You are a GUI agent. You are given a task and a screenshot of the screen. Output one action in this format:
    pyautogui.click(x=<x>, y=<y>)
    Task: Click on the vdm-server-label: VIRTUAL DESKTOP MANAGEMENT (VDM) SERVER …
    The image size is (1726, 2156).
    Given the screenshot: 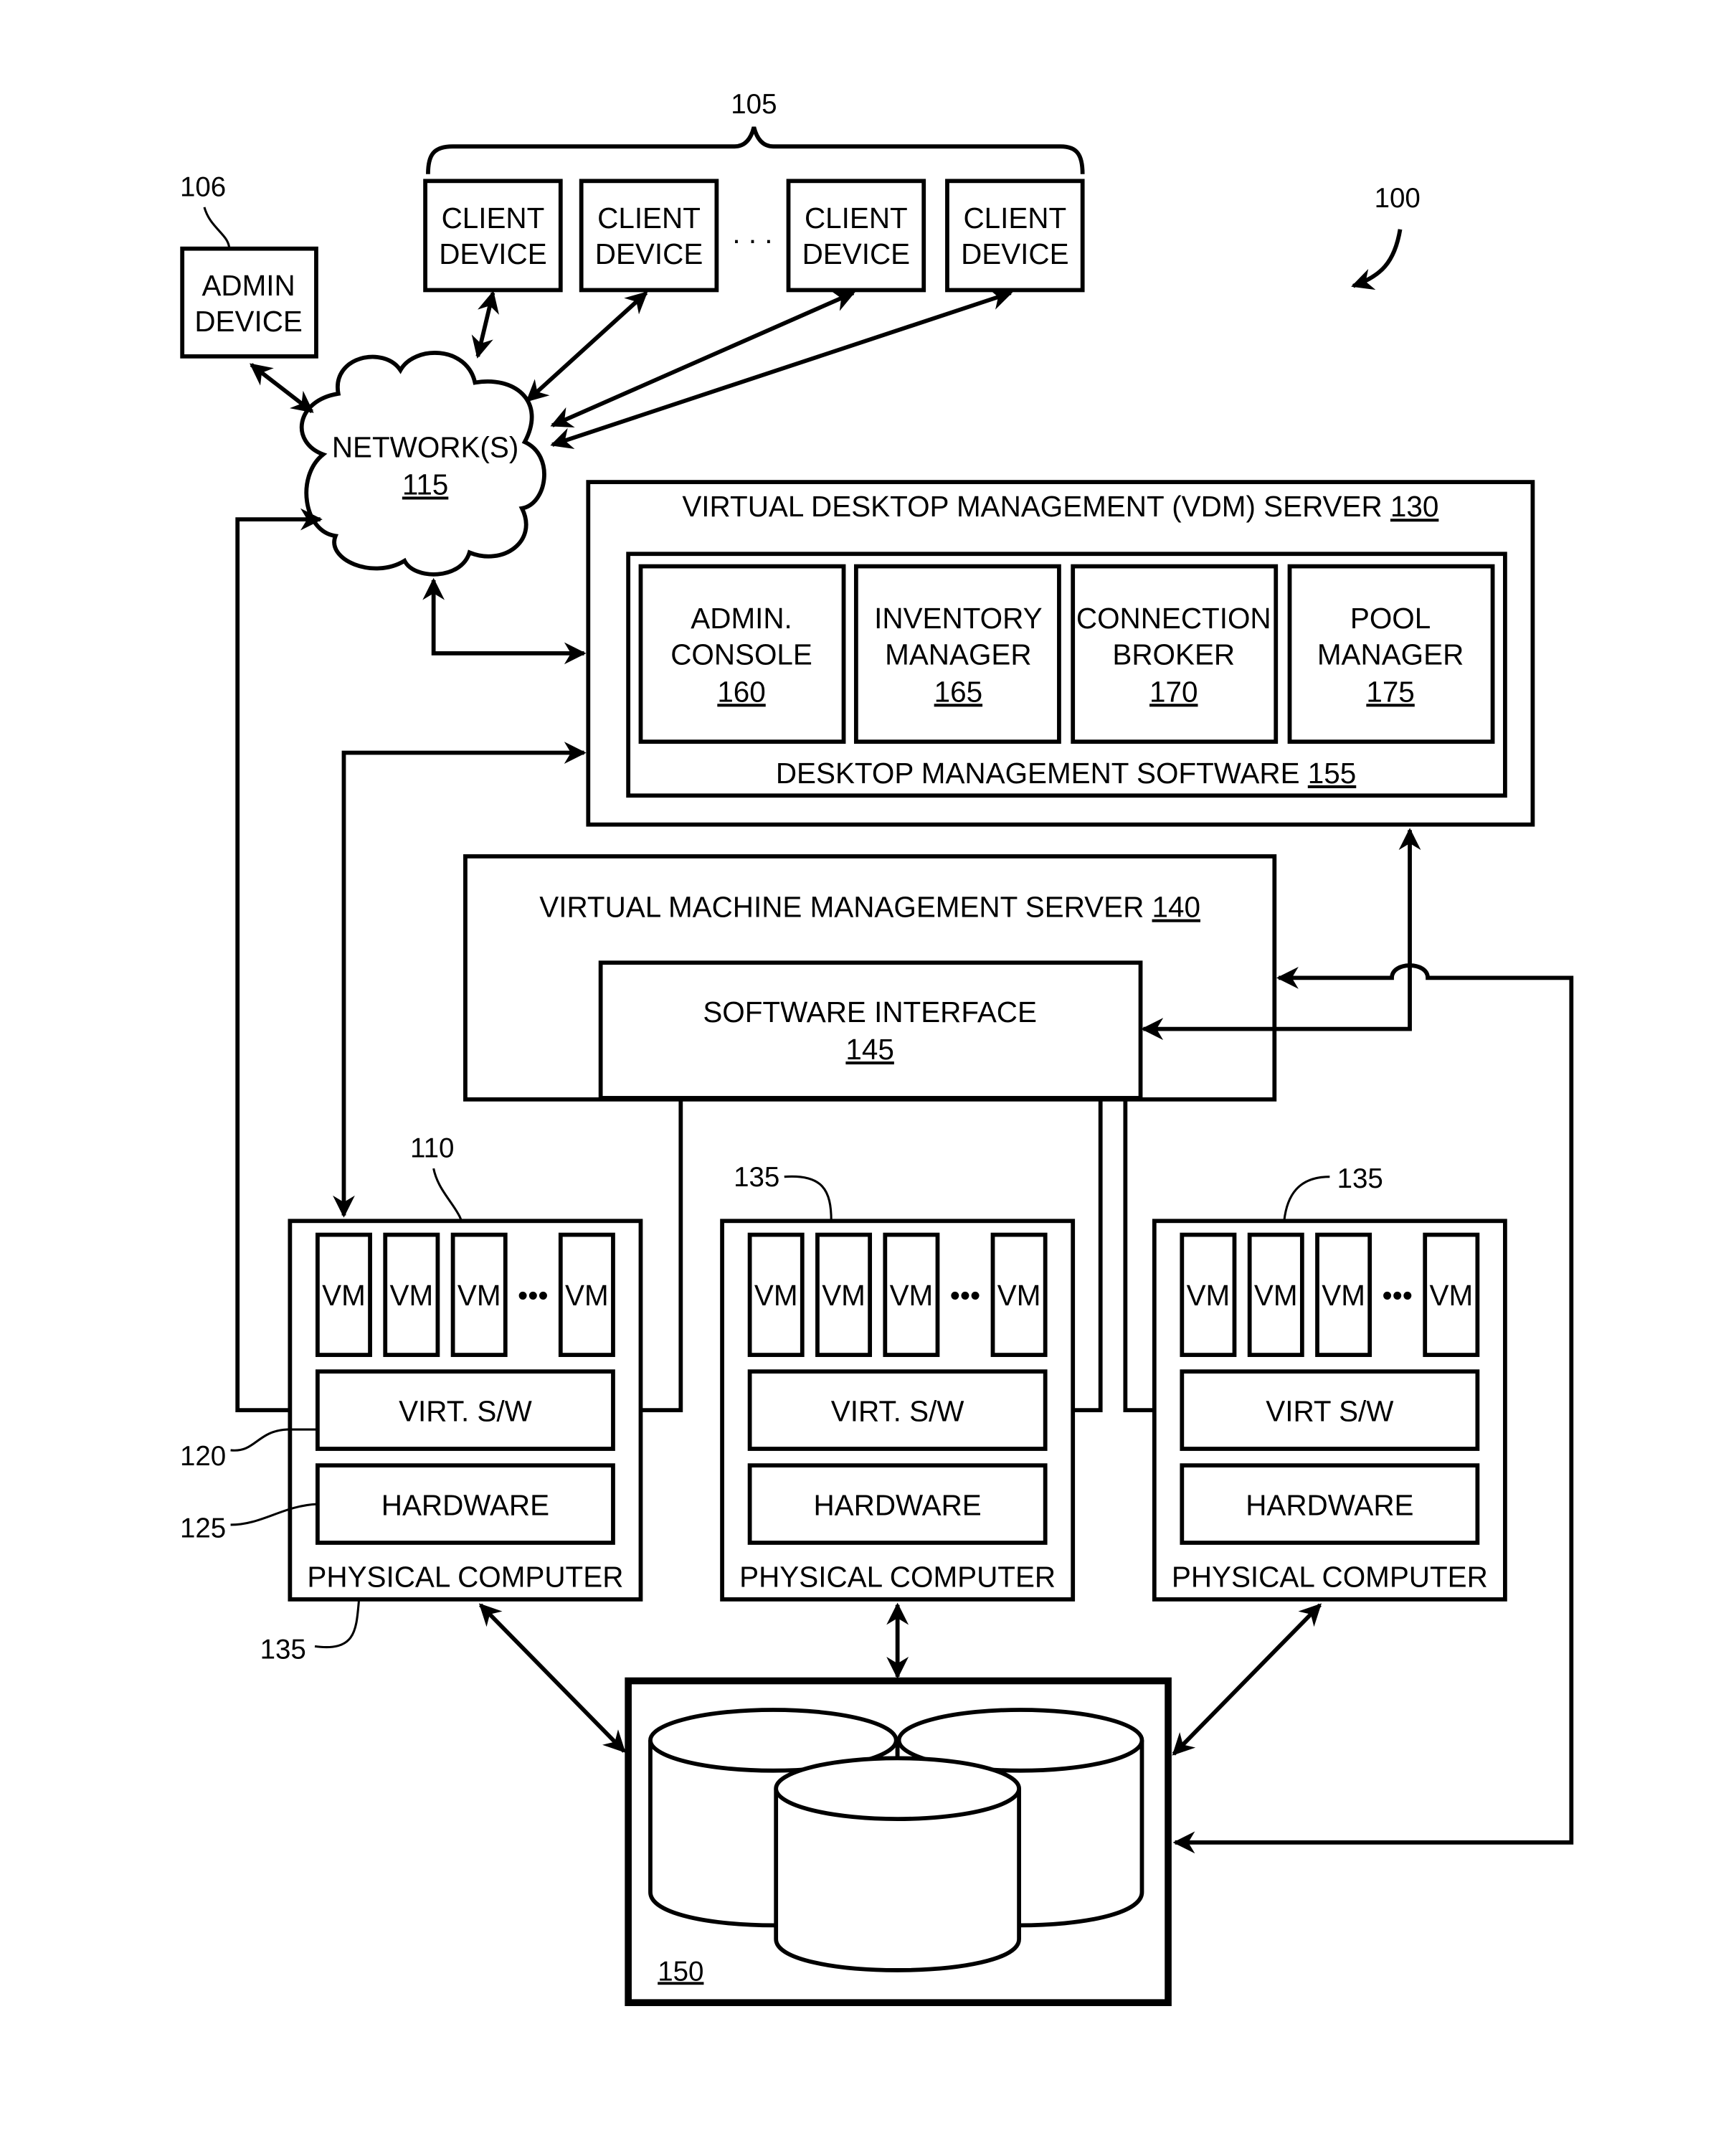 What is the action you would take?
    pyautogui.click(x=1060, y=506)
    